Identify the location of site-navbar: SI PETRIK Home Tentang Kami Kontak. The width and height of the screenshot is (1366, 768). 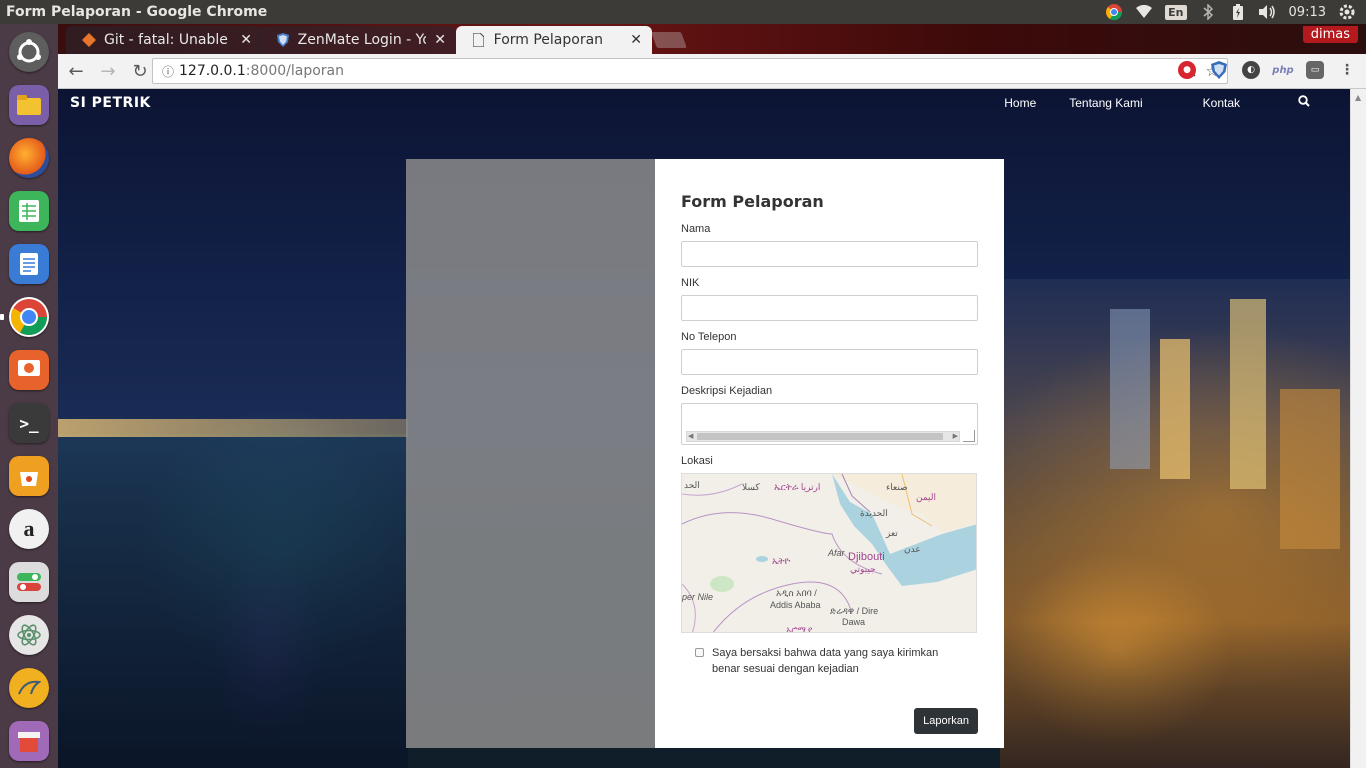
(704, 103).